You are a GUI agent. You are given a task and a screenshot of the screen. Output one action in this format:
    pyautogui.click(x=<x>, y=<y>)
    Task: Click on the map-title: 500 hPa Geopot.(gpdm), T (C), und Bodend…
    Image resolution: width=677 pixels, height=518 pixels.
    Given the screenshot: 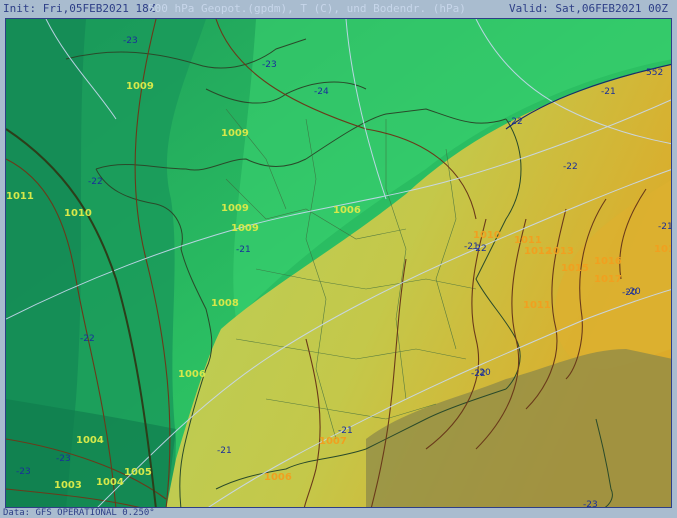 What is the action you would take?
    pyautogui.click(x=307, y=8)
    